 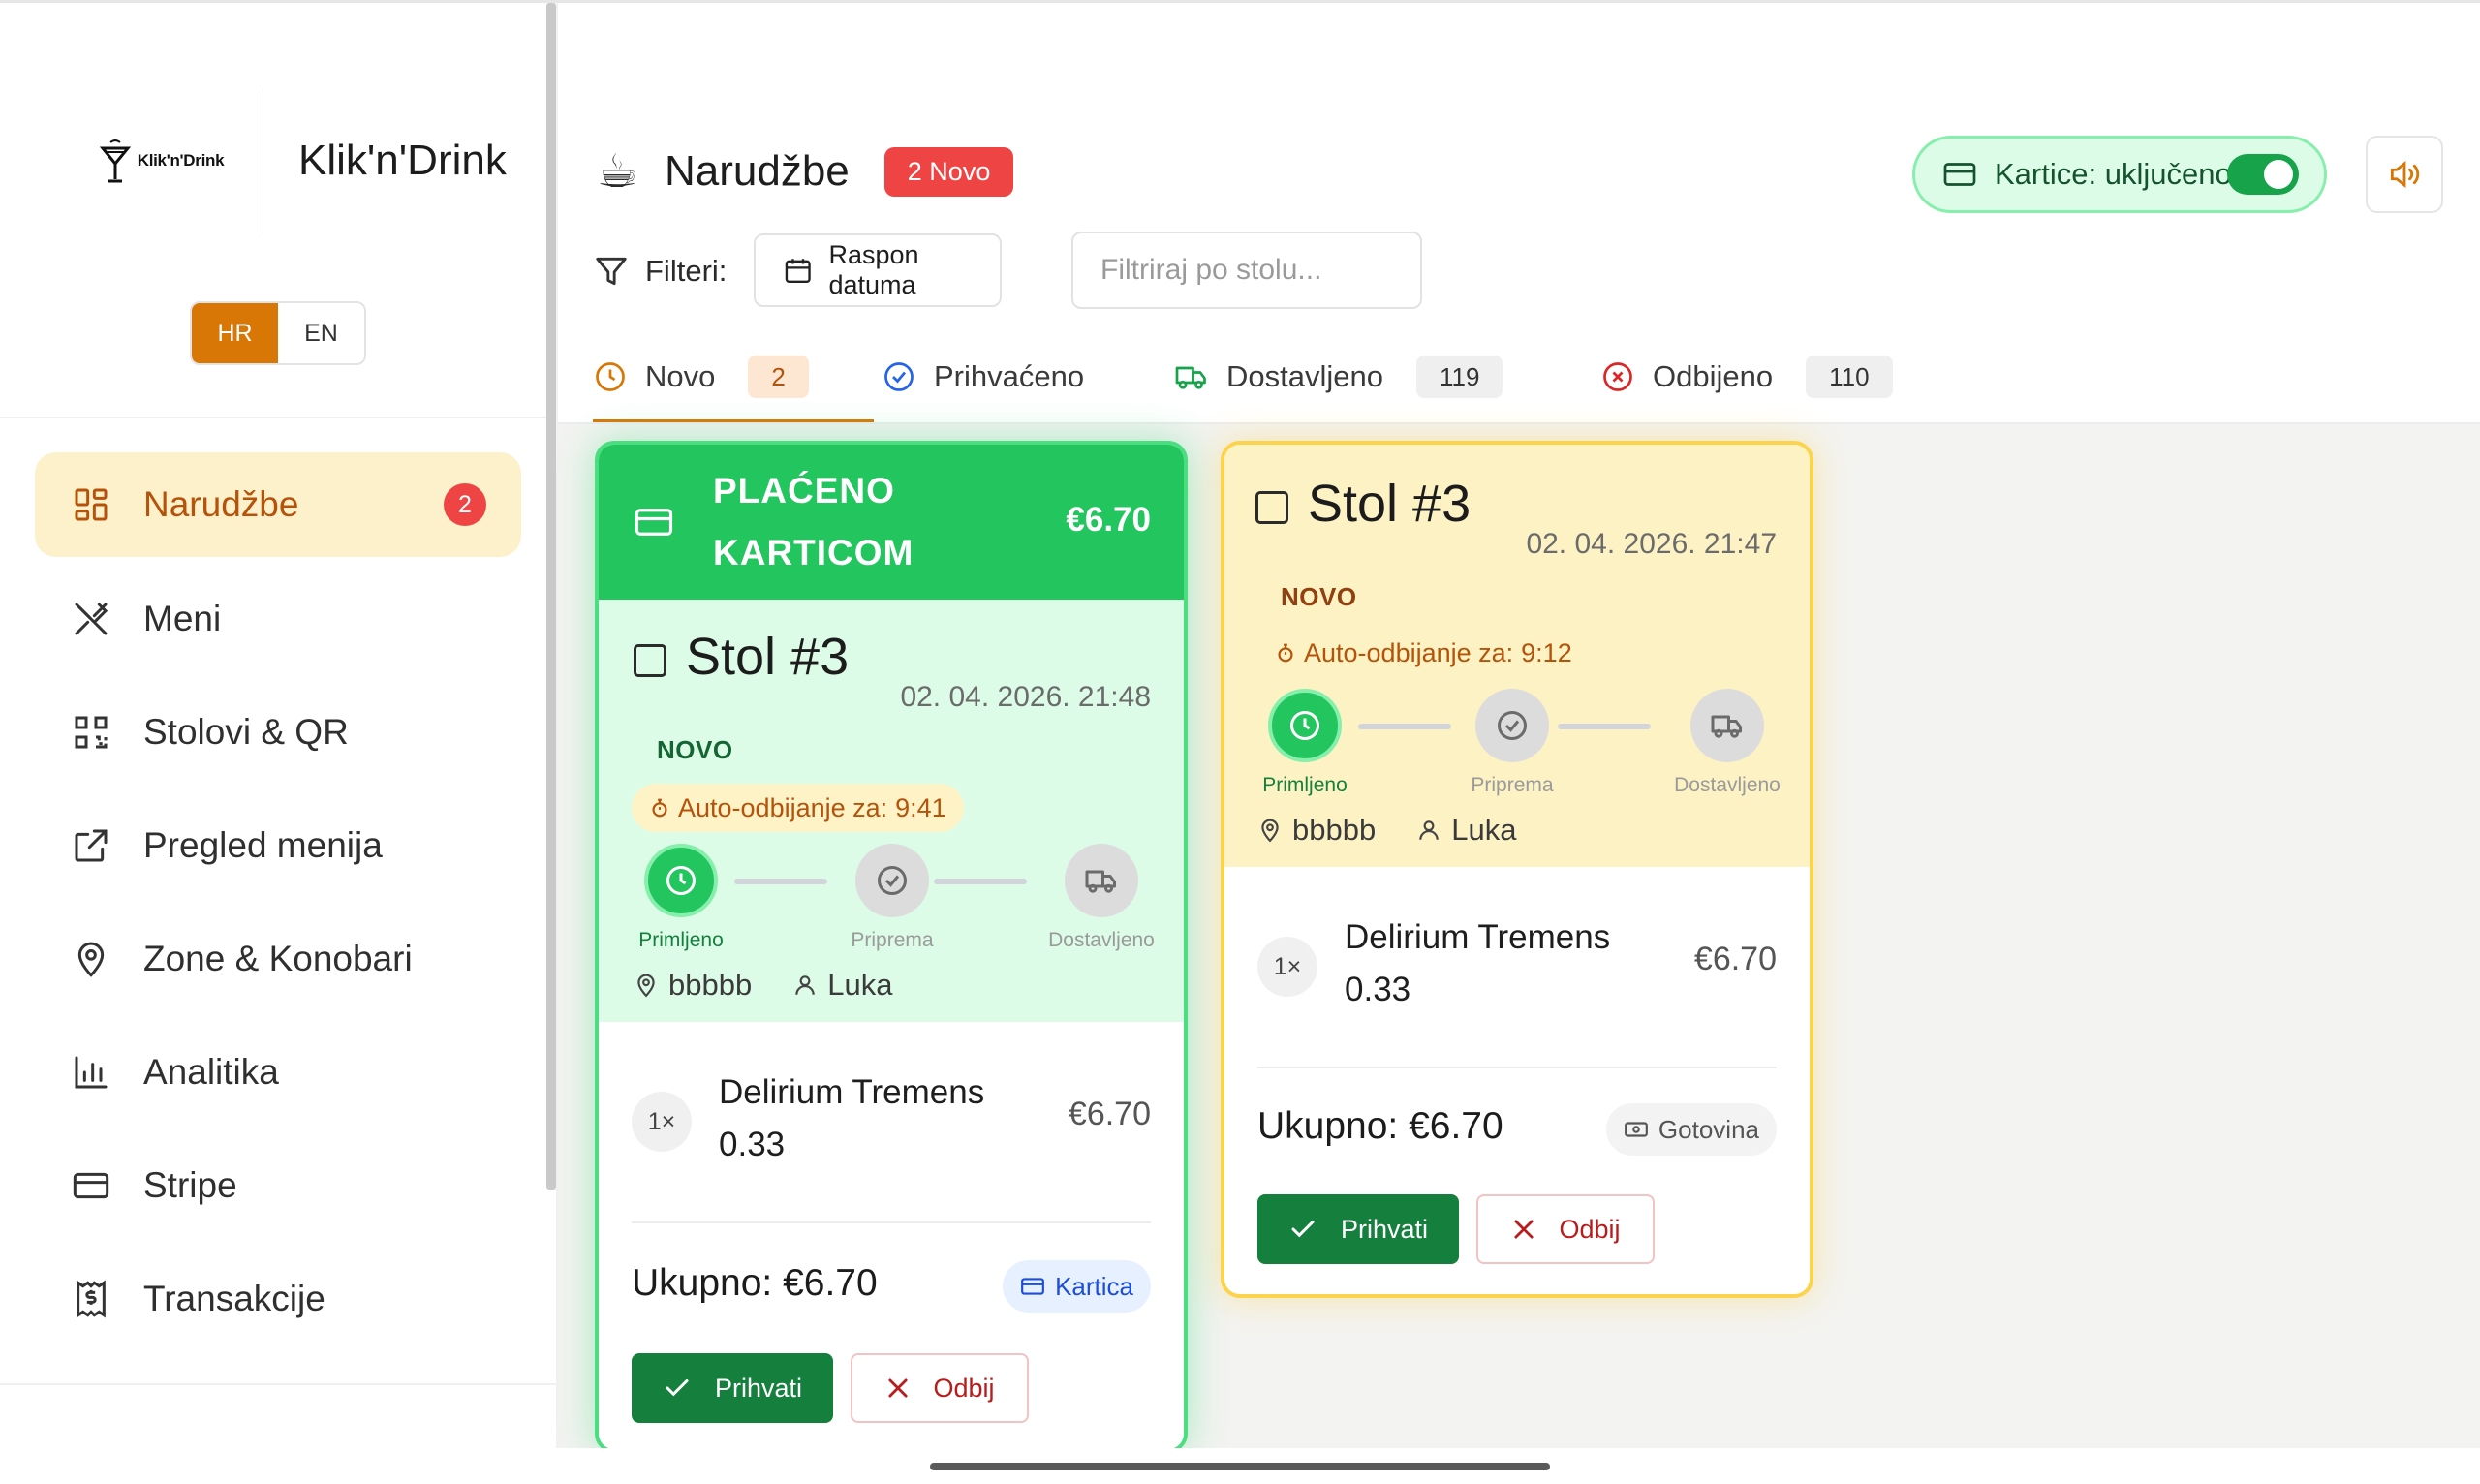 I want to click on sidebar-item-transakcije: Transakcije, so click(x=278, y=1299).